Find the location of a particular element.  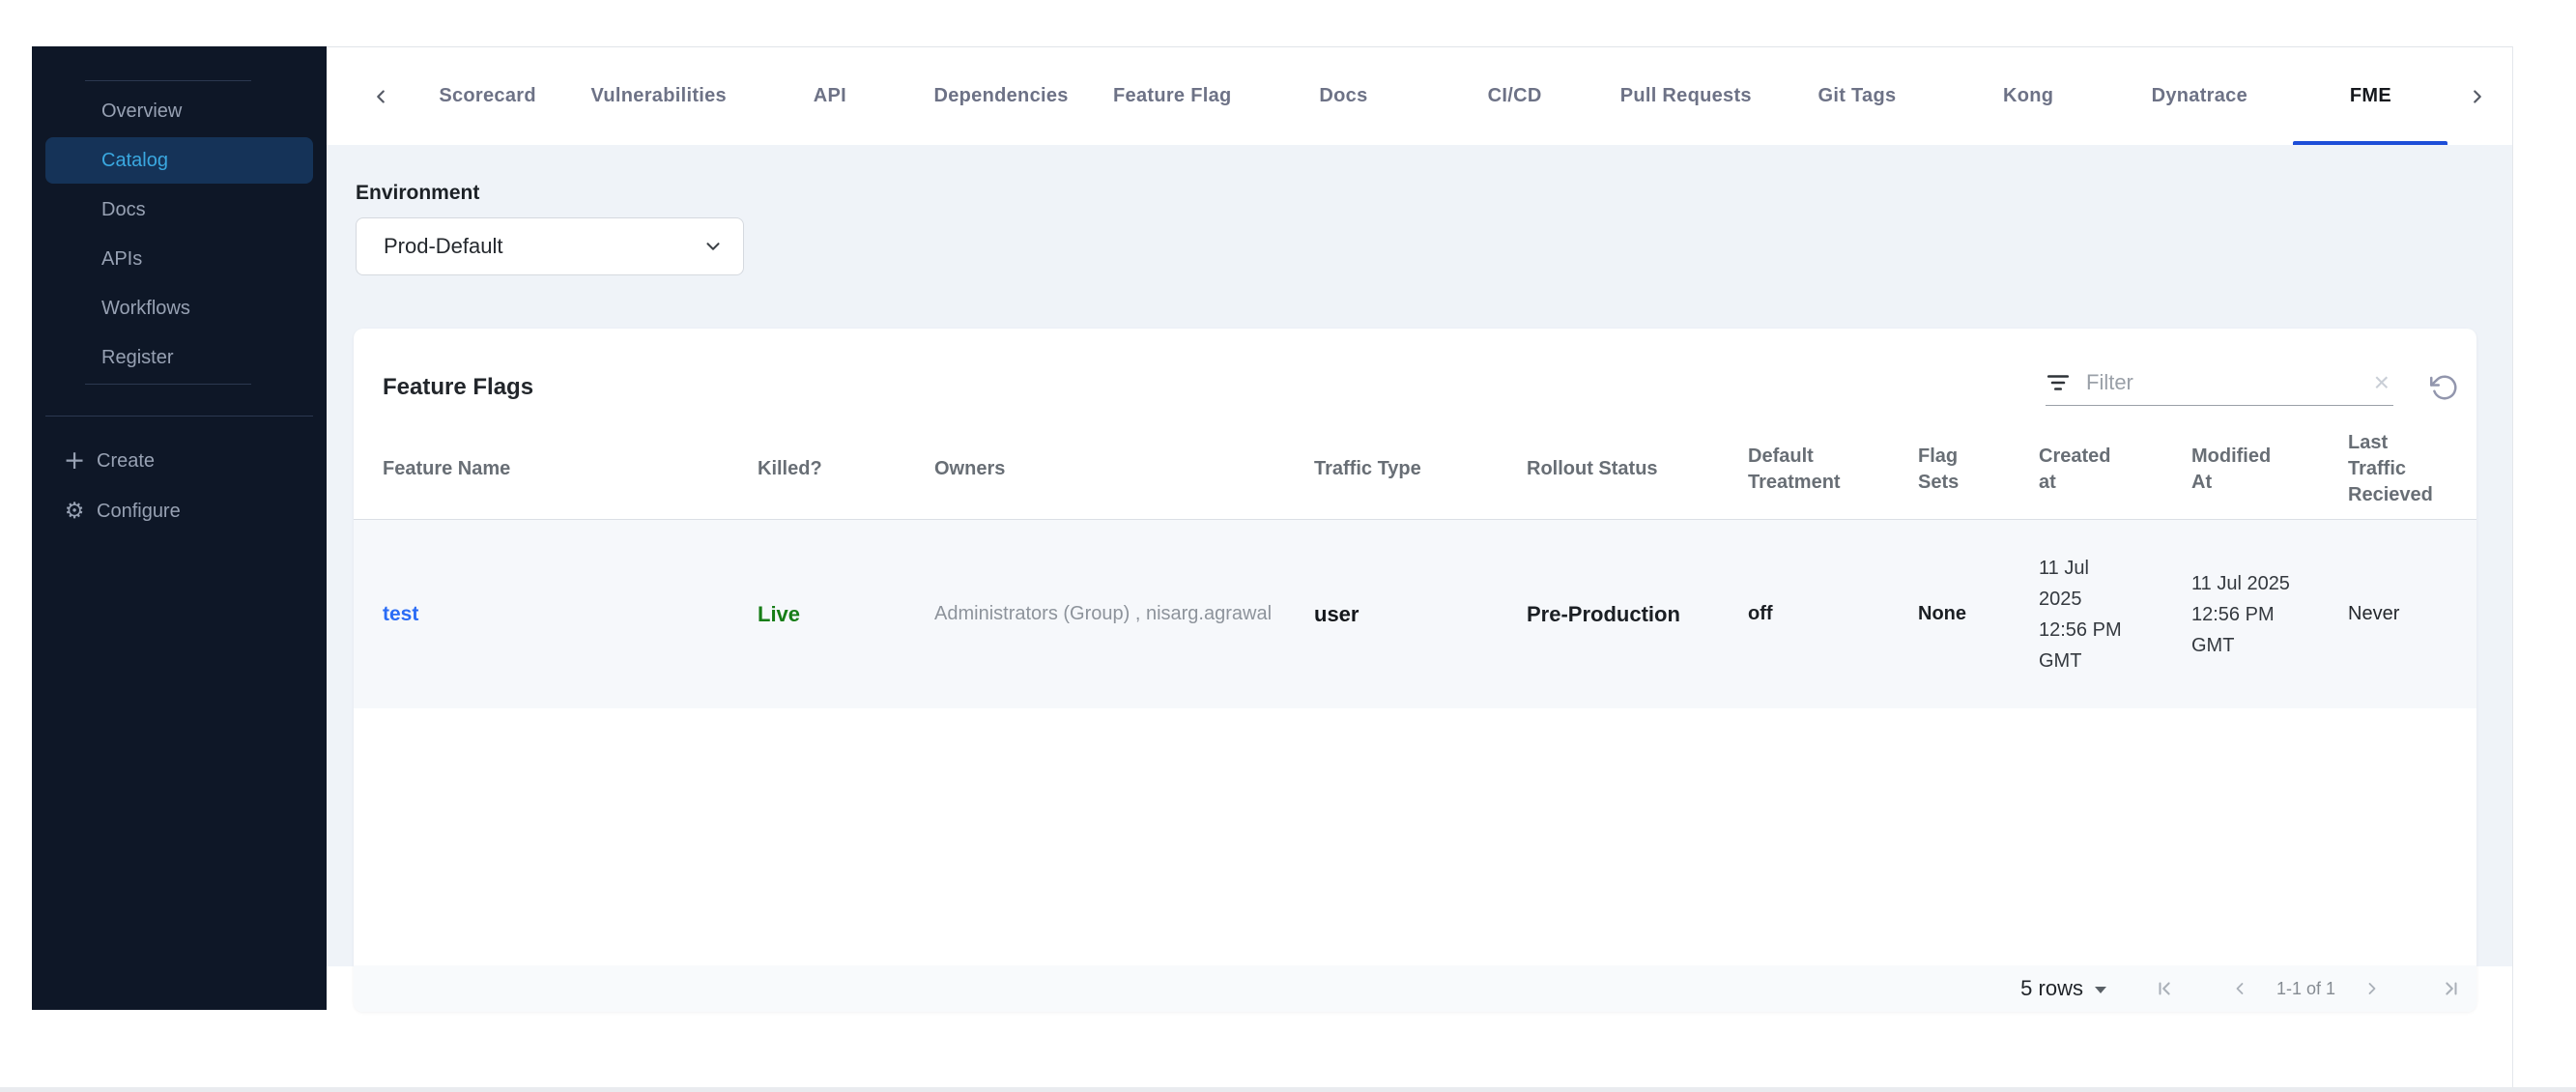

filter-icon is located at coordinates (2058, 383).